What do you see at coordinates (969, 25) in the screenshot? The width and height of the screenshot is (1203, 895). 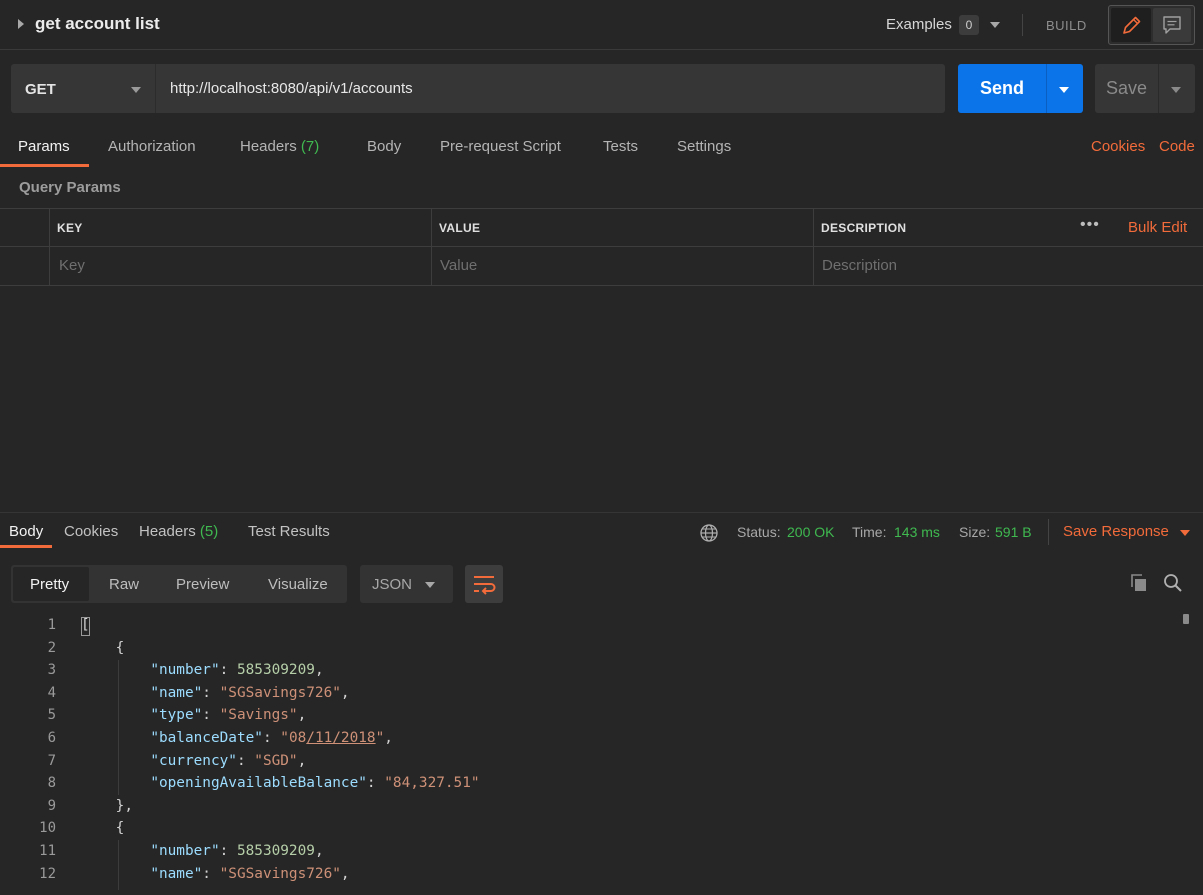 I see `examples-count-badge: 0` at bounding box center [969, 25].